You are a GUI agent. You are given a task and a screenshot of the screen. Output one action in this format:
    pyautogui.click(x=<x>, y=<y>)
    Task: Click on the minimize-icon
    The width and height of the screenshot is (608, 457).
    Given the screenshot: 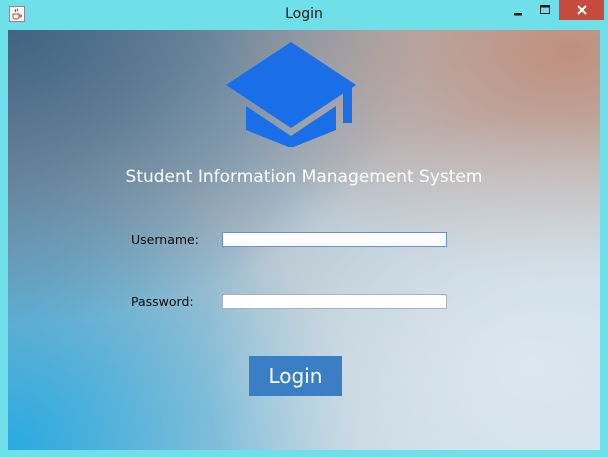 What is the action you would take?
    pyautogui.click(x=518, y=10)
    